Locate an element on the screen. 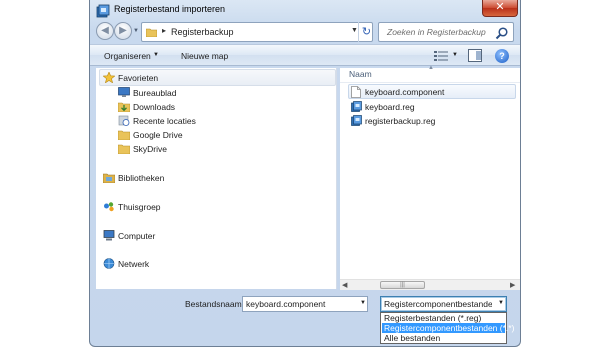 This screenshot has width=608, height=347. preview-pane-button is located at coordinates (475, 55).